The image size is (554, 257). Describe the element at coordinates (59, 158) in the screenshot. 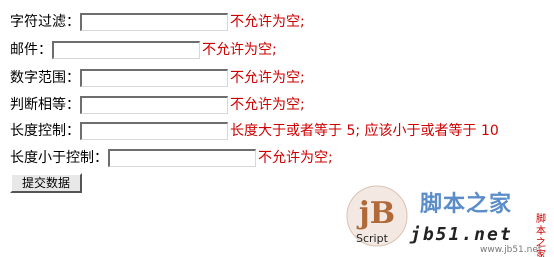

I see `length-max-label: 长度小于控制：` at that location.